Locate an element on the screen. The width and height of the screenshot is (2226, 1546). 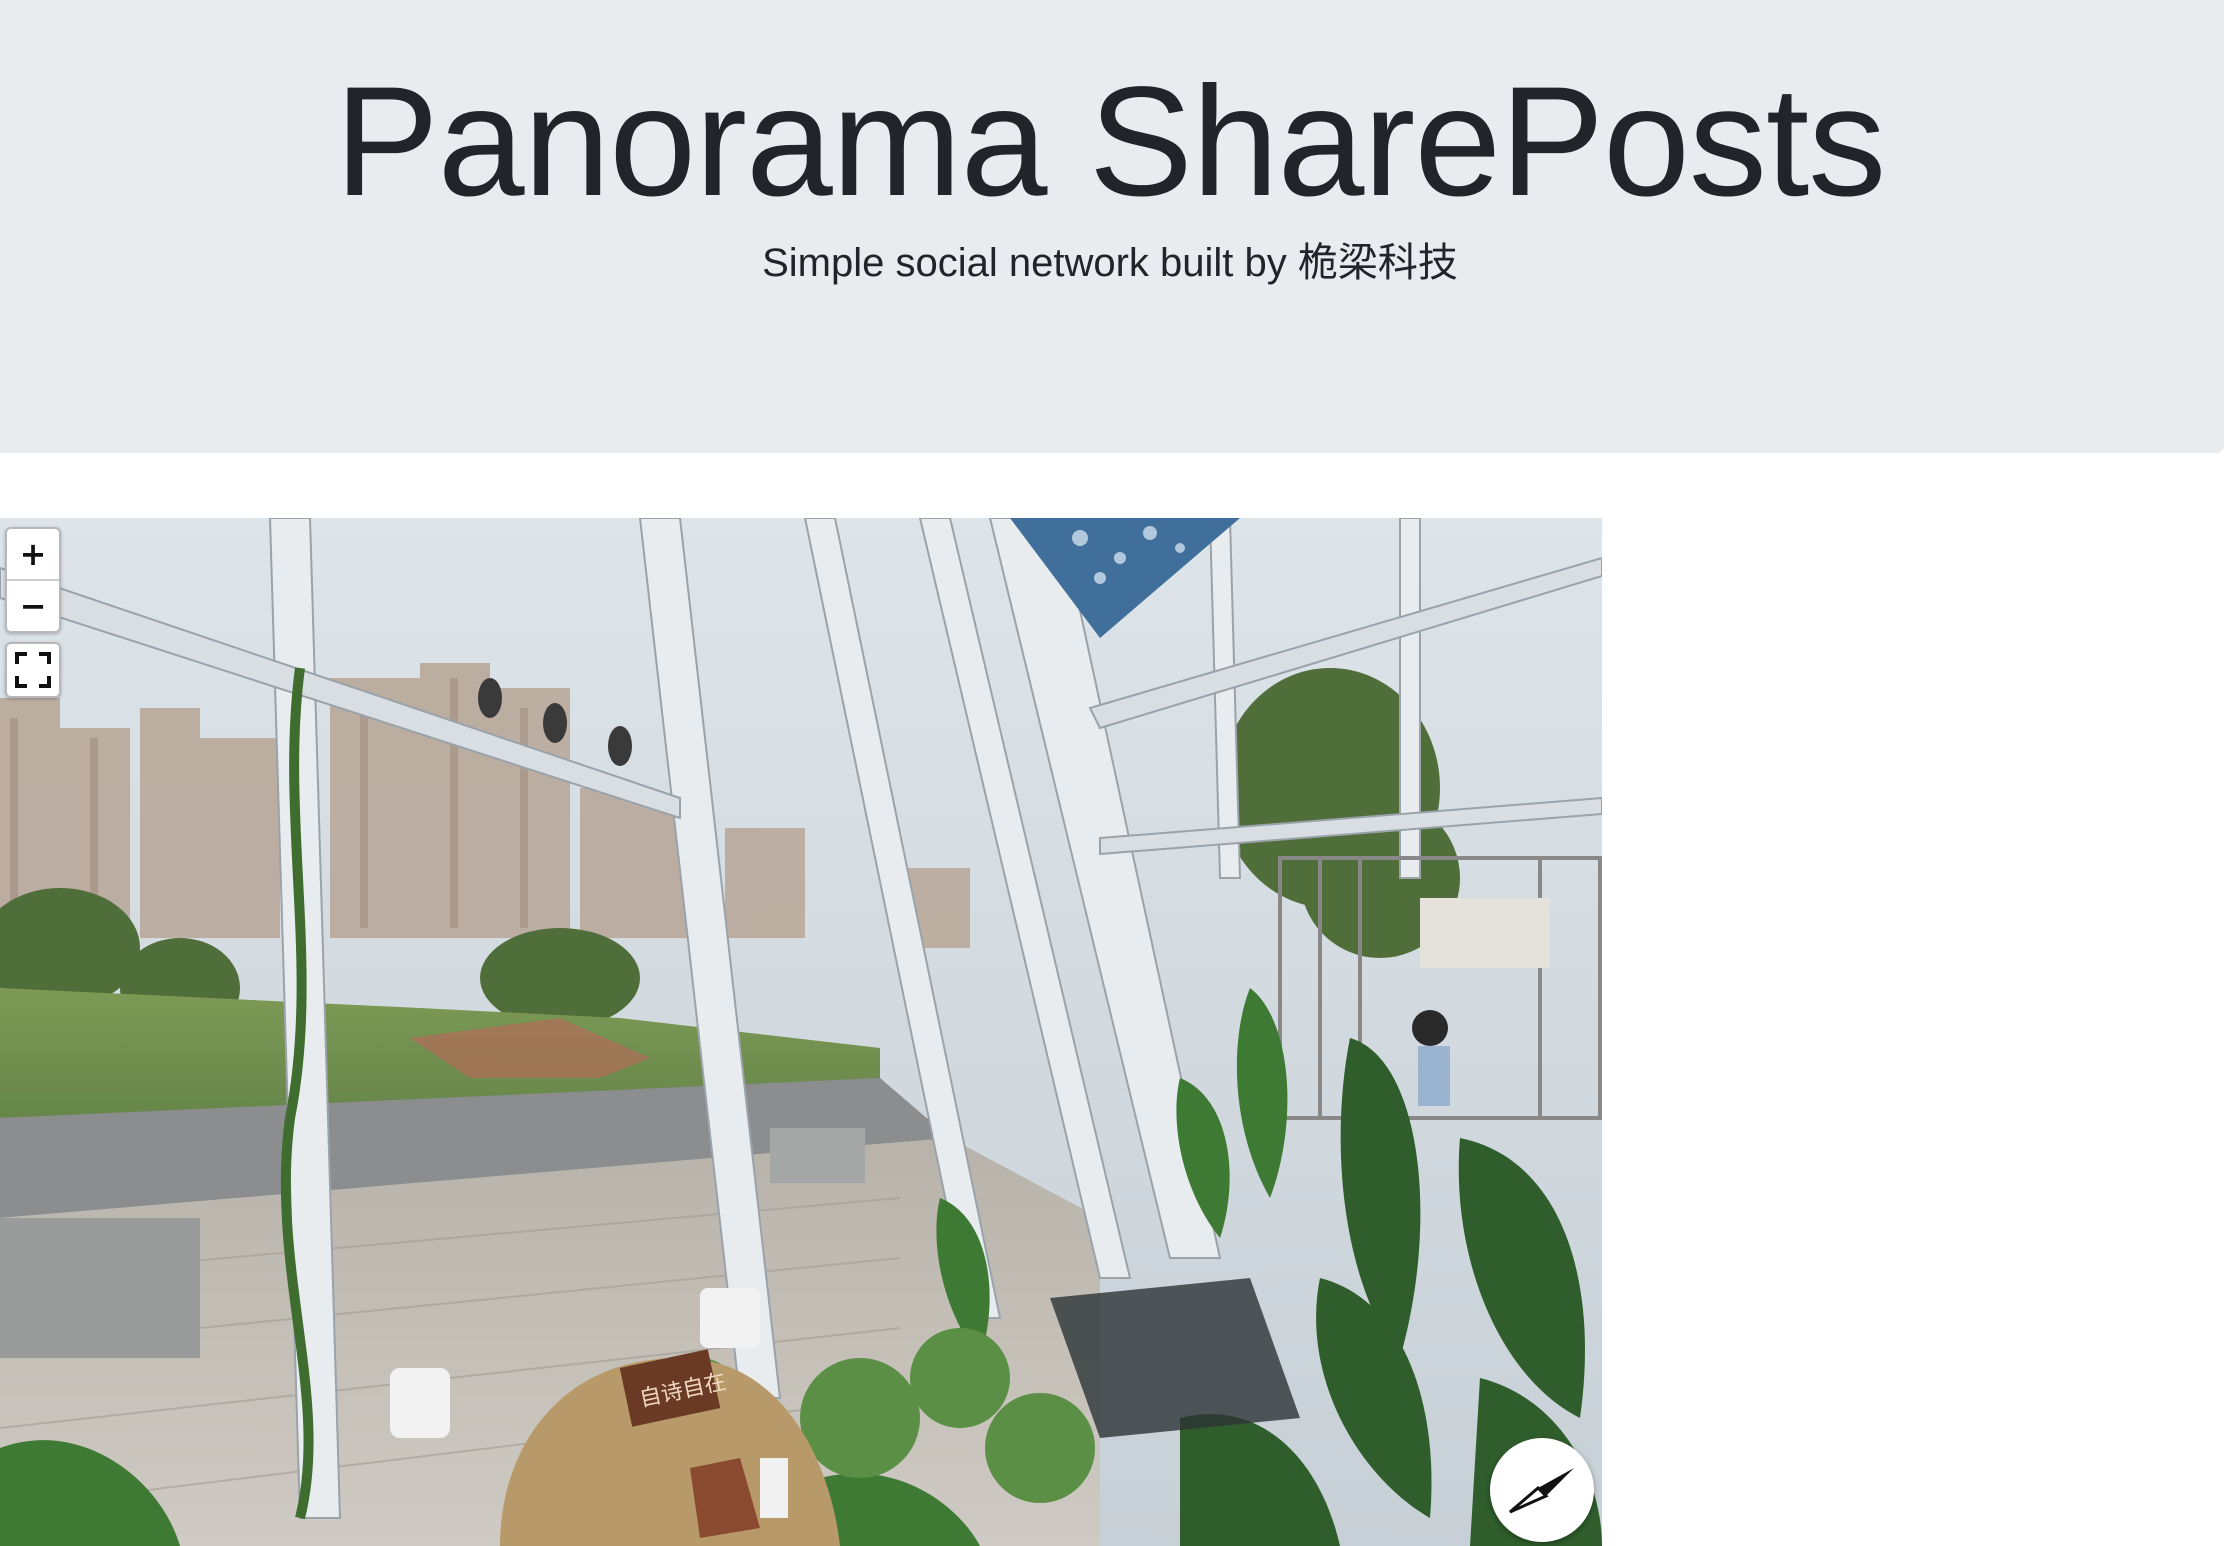
zoom-in-button: + is located at coordinates (33, 554).